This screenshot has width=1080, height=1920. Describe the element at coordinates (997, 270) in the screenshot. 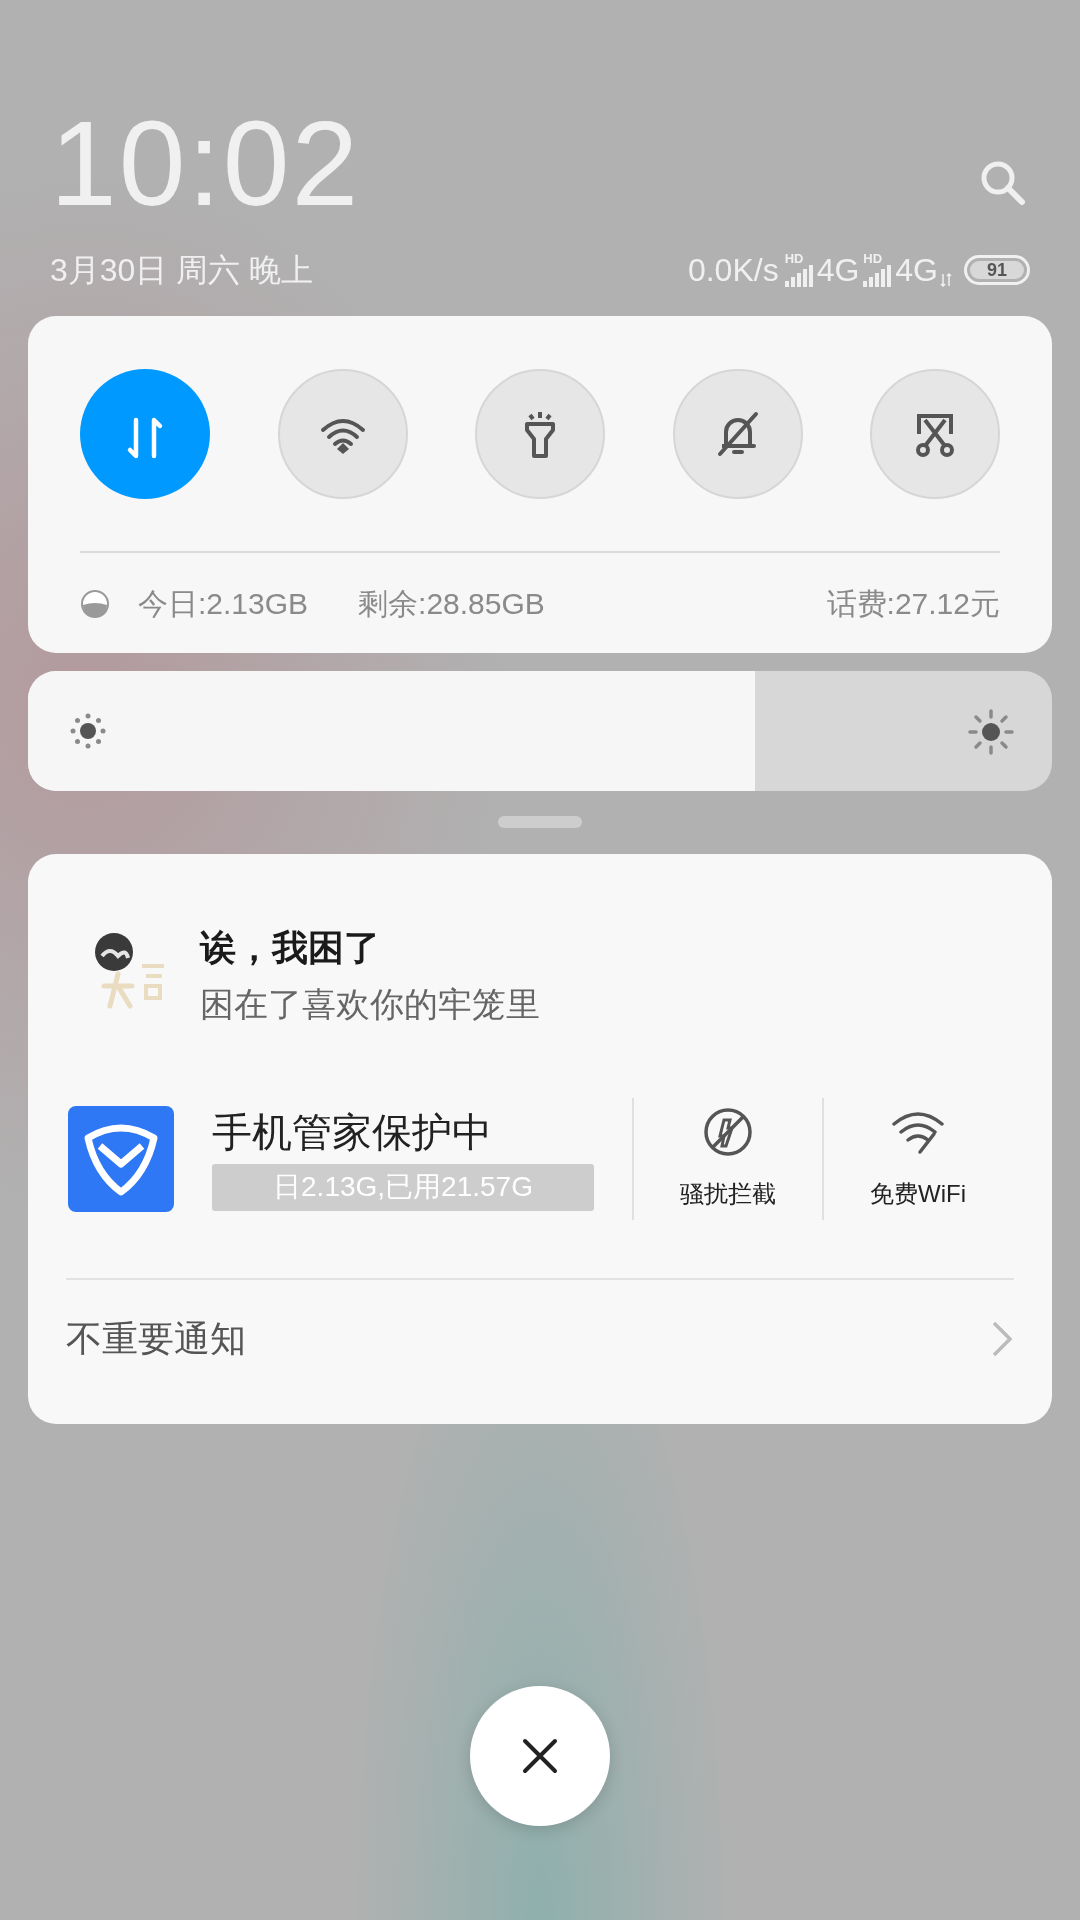

I see `battery-indicator: 91` at that location.